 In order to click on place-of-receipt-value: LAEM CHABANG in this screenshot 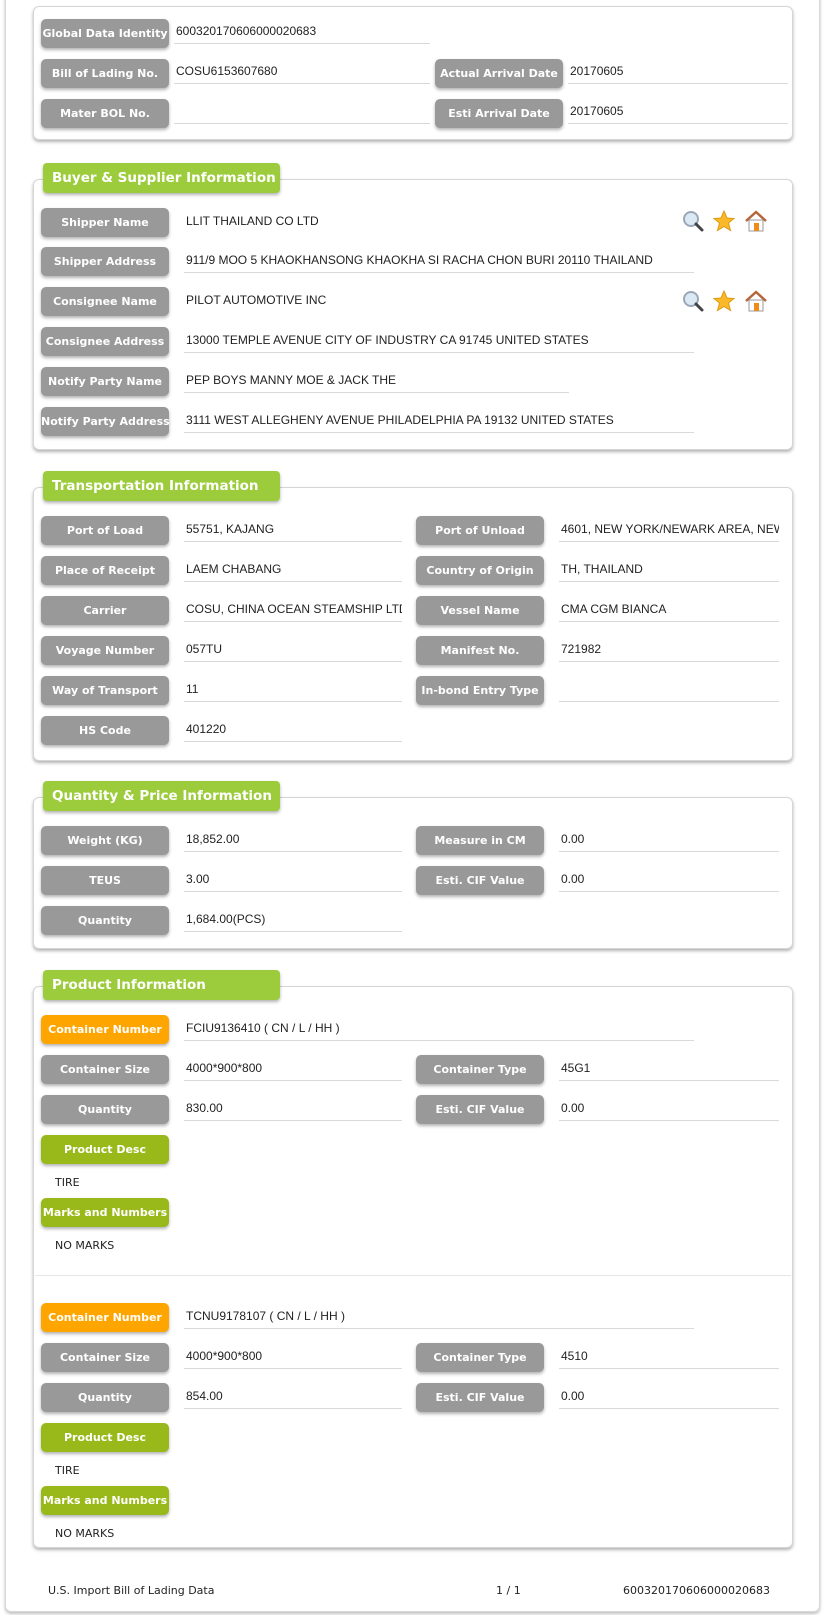, I will do `click(293, 571)`.